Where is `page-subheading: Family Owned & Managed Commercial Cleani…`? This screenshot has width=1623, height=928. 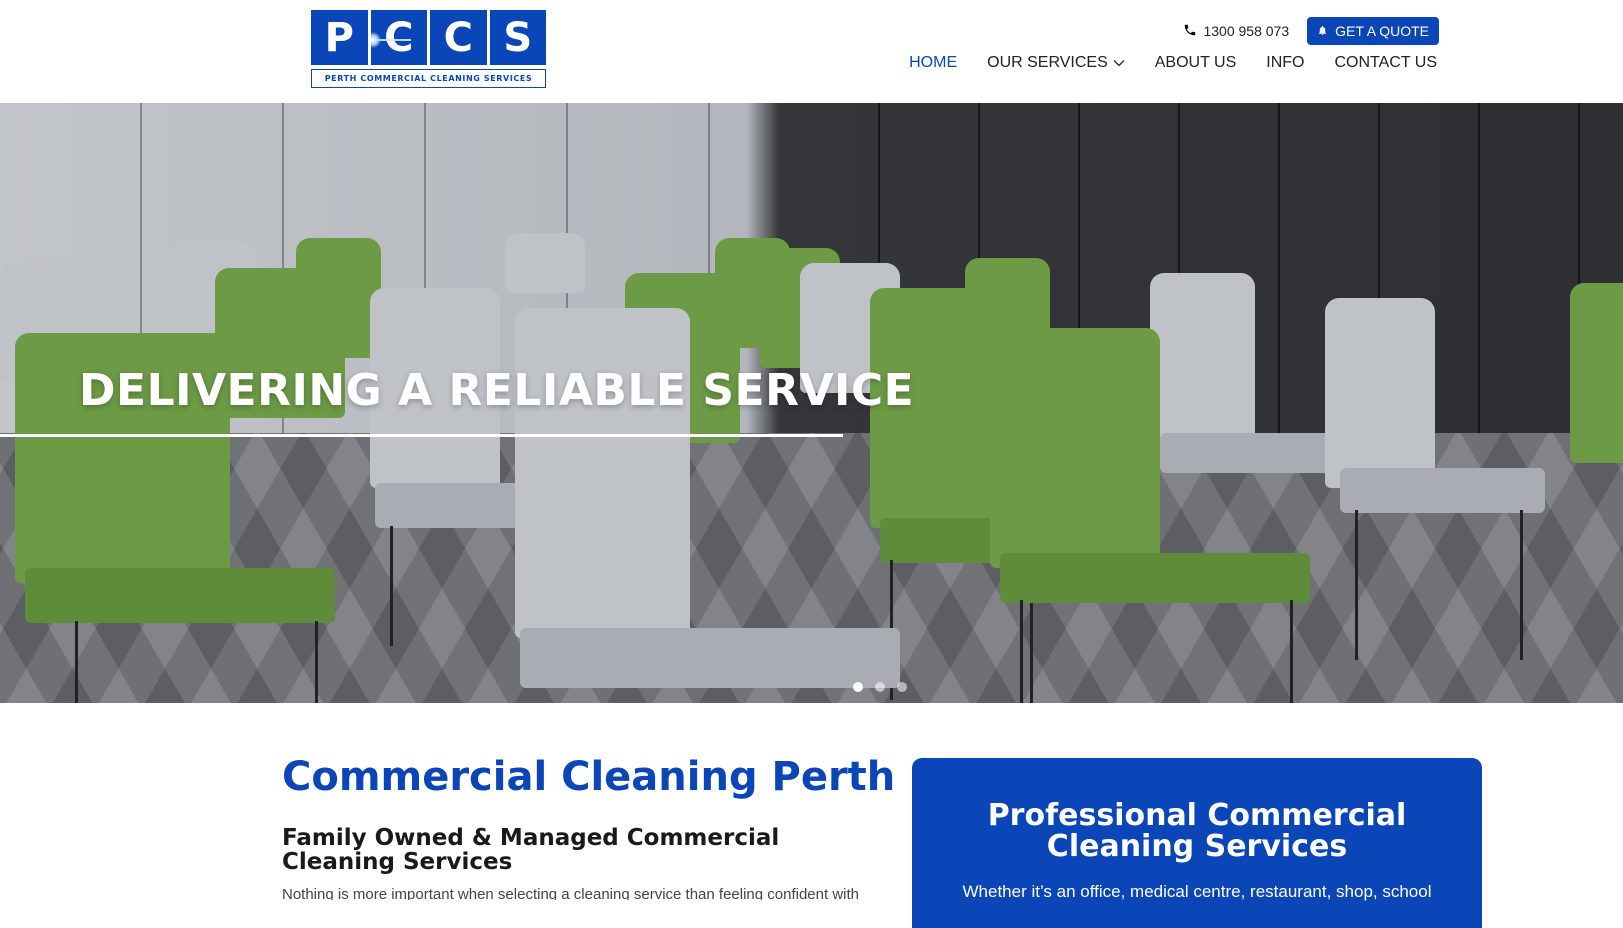 page-subheading: Family Owned & Managed Commercial Cleani… is located at coordinates (531, 850).